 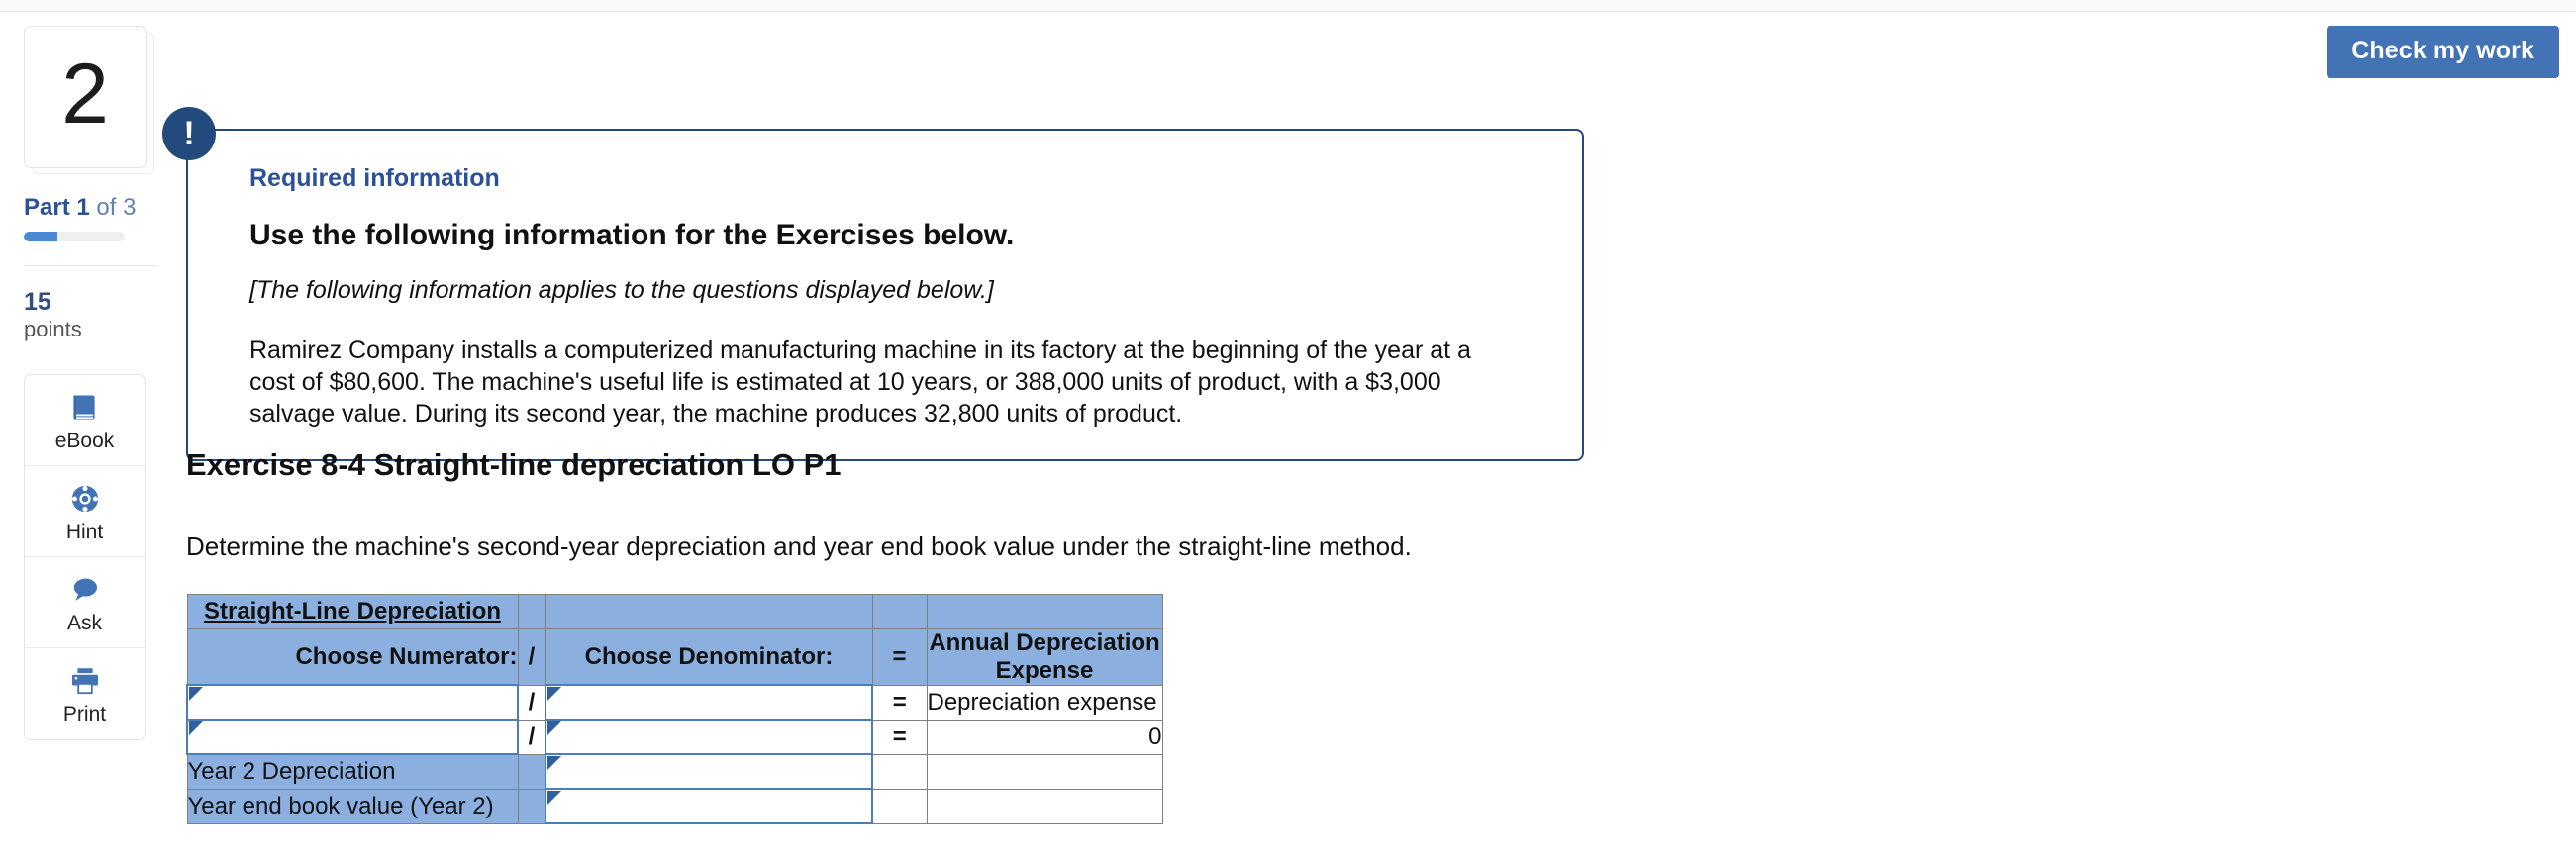 What do you see at coordinates (74, 237) in the screenshot?
I see `part-progress-bar` at bounding box center [74, 237].